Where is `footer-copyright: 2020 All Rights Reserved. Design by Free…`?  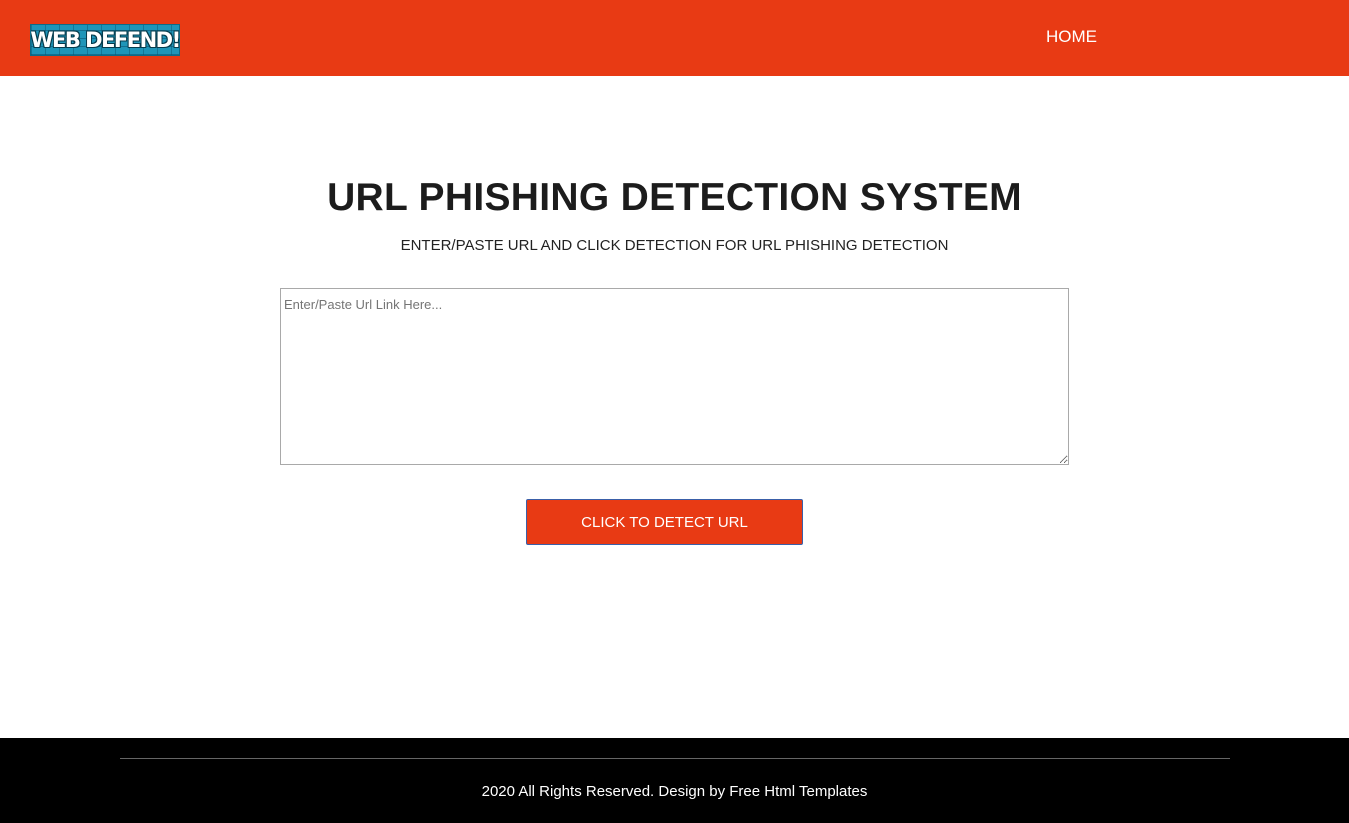 footer-copyright: 2020 All Rights Reserved. Design by Free… is located at coordinates (674, 791).